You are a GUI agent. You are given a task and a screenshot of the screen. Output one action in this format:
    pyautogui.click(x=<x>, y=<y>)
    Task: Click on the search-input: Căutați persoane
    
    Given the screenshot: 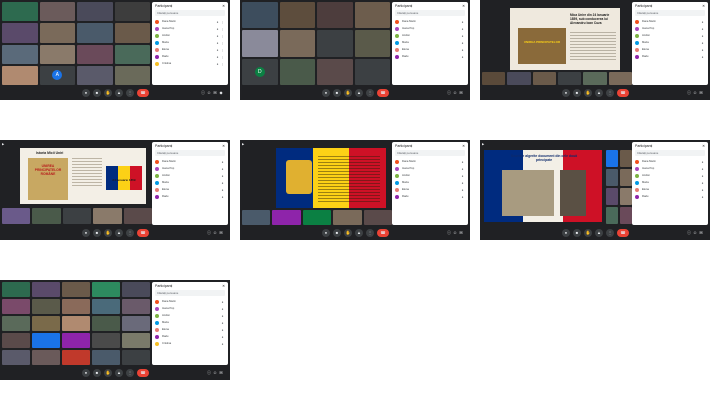 What is the action you would take?
    pyautogui.click(x=190, y=293)
    